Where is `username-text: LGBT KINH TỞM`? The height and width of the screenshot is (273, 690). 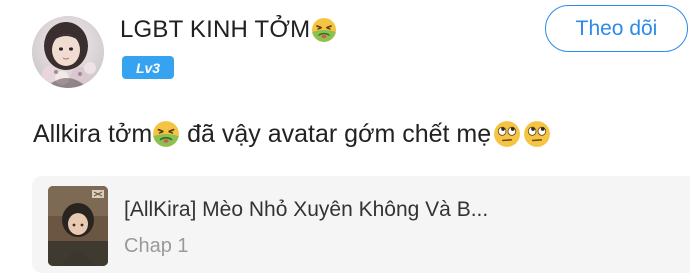
username-text: LGBT KINH TỞM is located at coordinates (215, 29).